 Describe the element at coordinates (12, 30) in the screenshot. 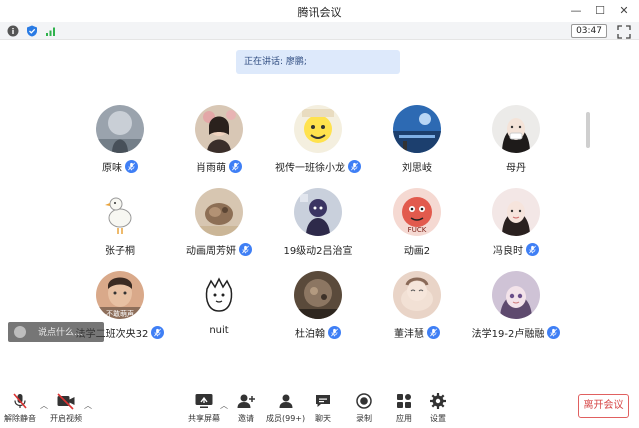

I see `info-icon` at that location.